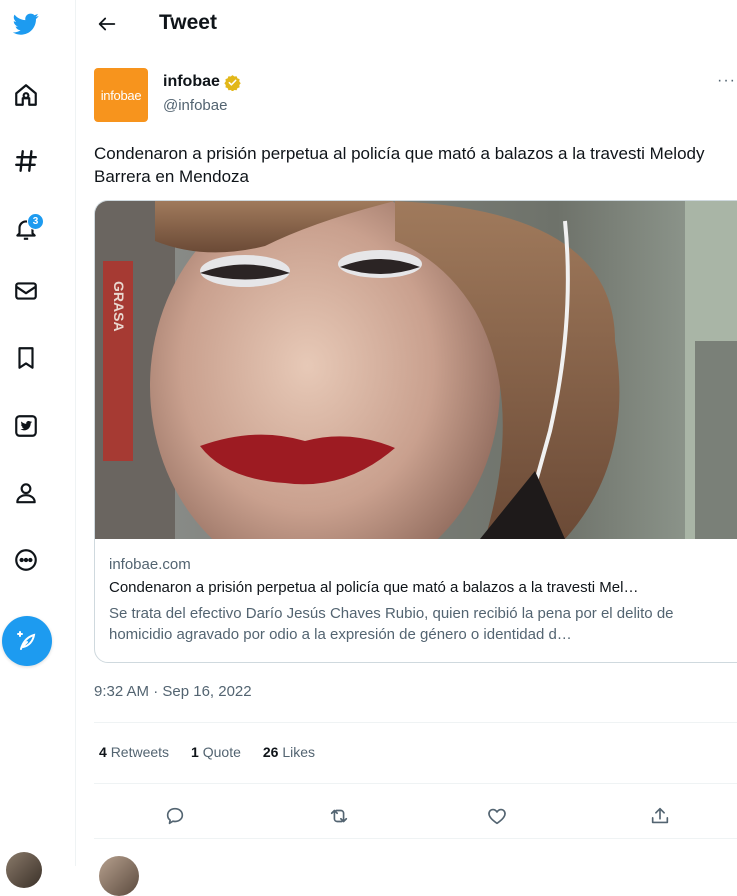 The width and height of the screenshot is (737, 896). What do you see at coordinates (407, 816) in the screenshot?
I see `tweet-actions` at bounding box center [407, 816].